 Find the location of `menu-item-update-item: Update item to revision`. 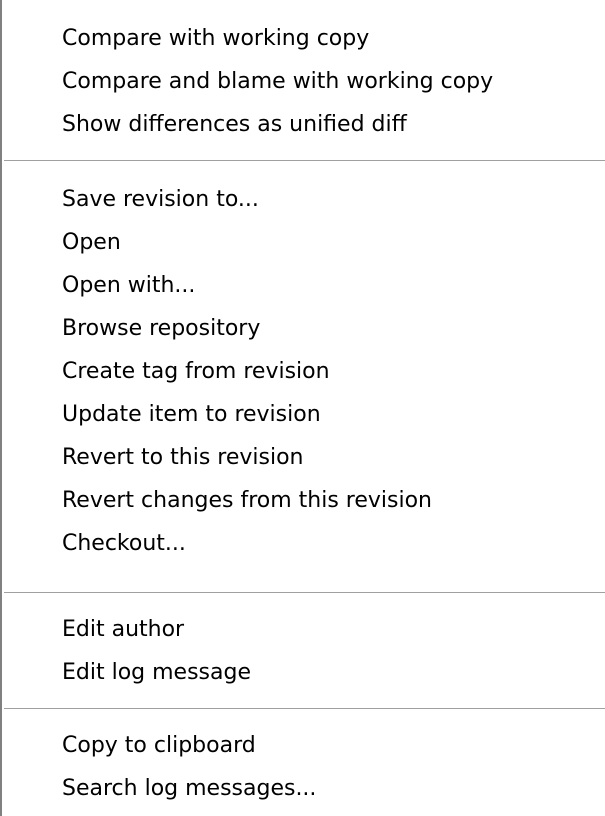

menu-item-update-item: Update item to revision is located at coordinates (304, 414).